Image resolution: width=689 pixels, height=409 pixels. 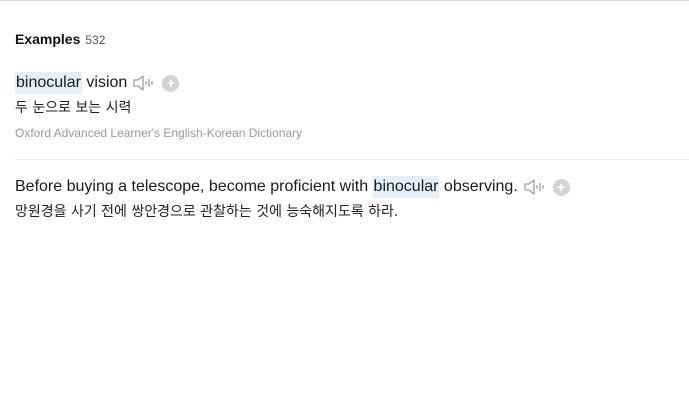 What do you see at coordinates (104, 82) in the screenshot?
I see `sentence-text: vision` at bounding box center [104, 82].